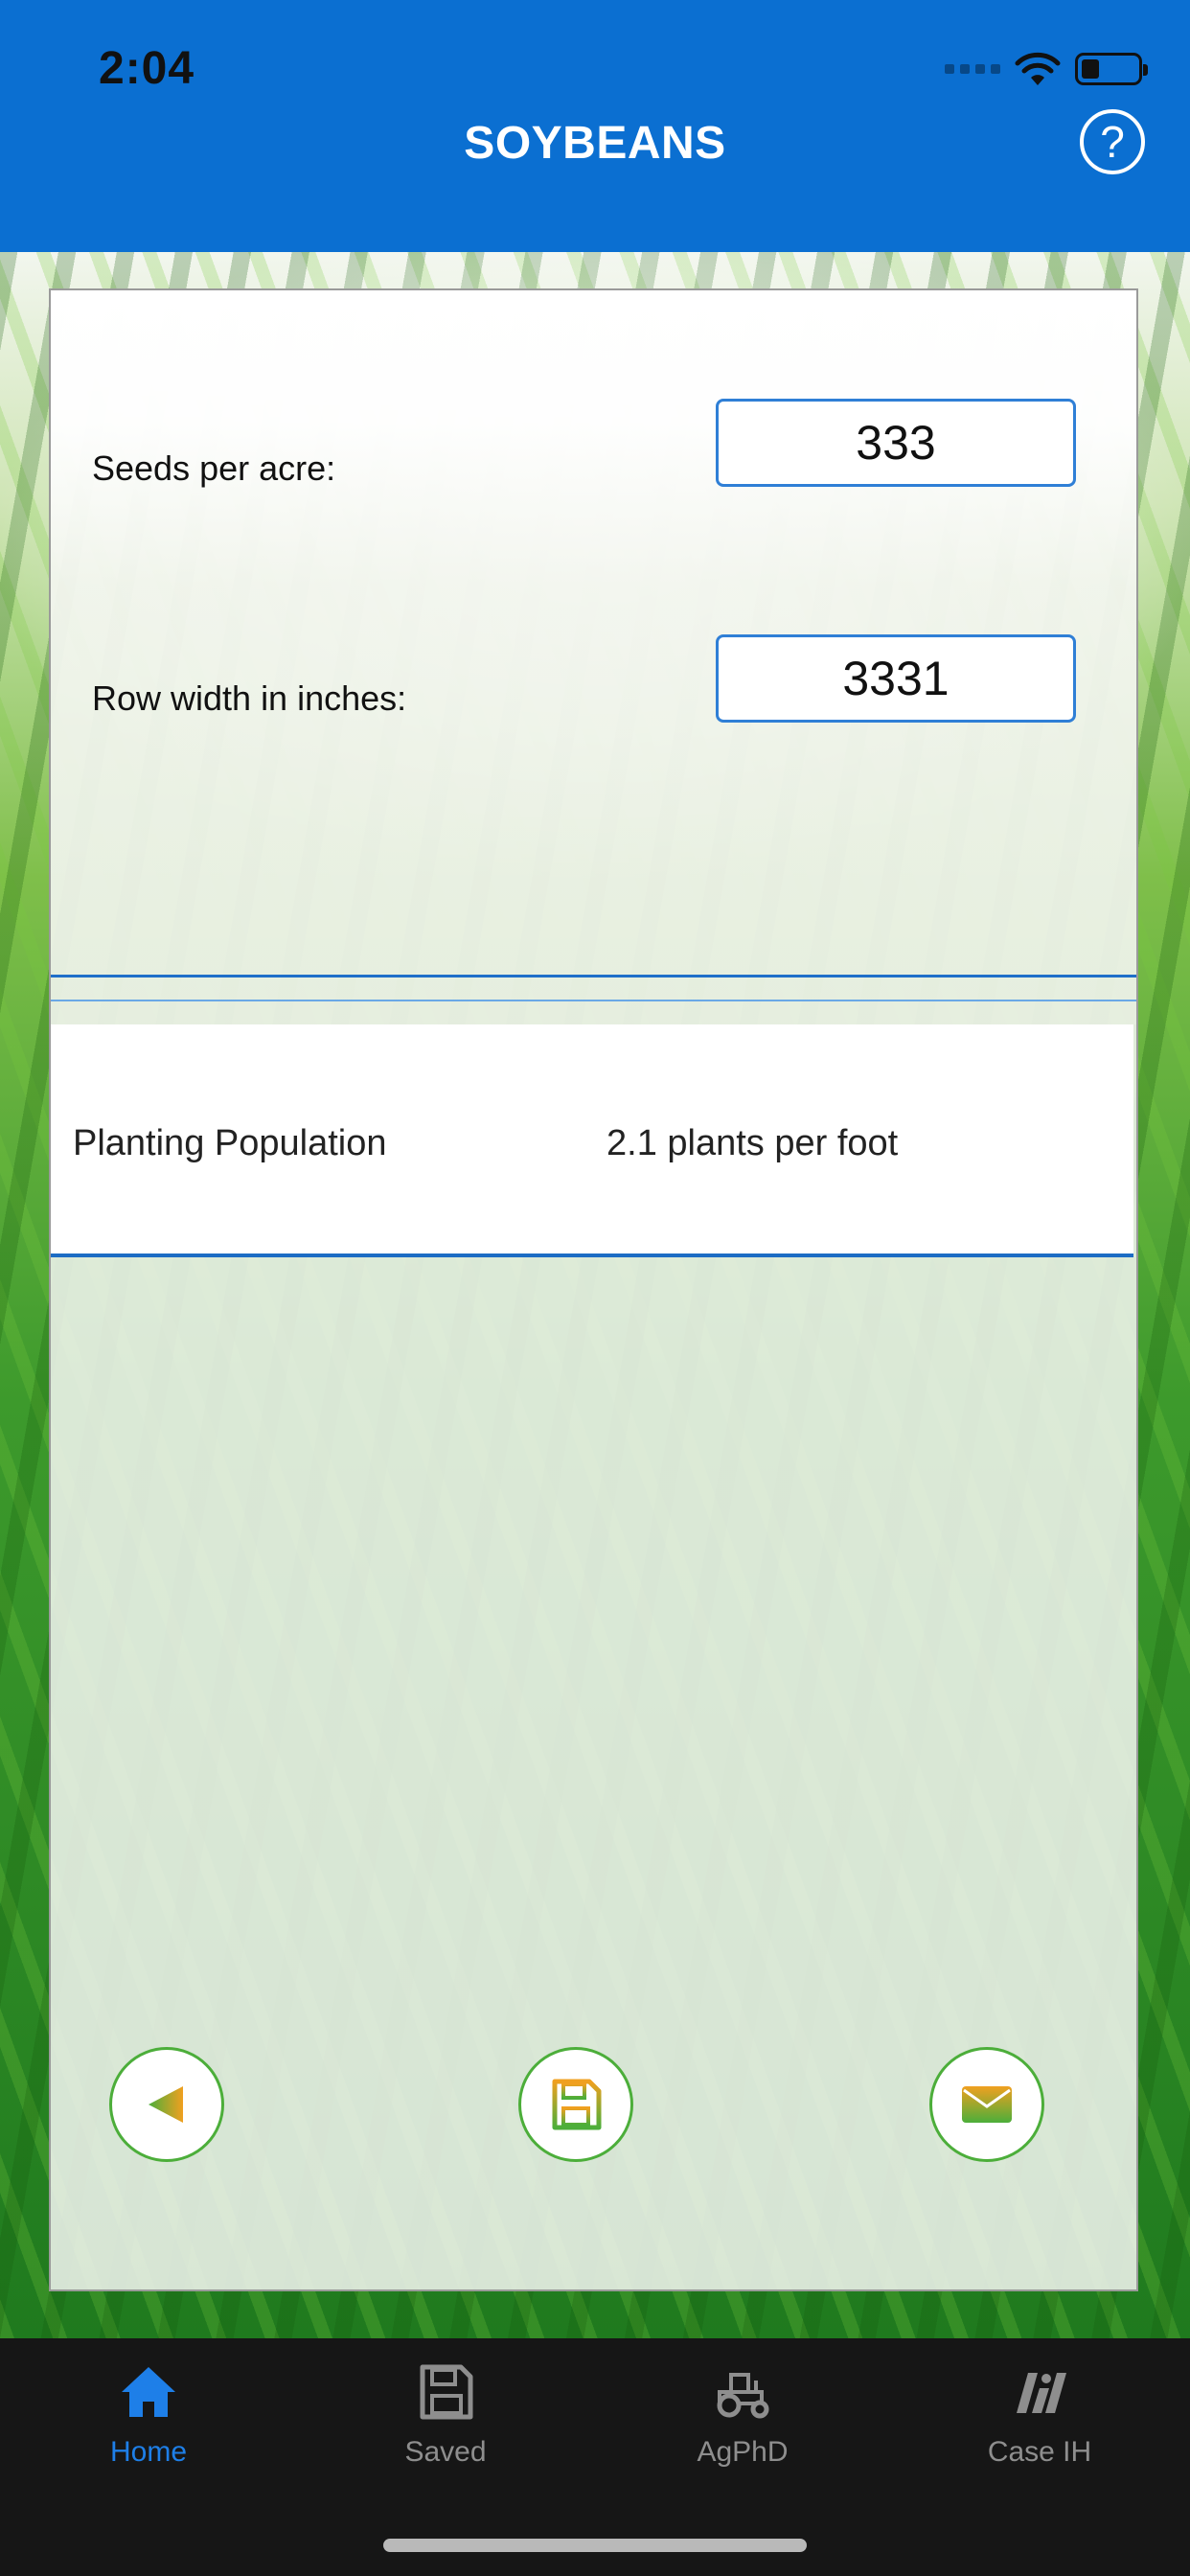 This screenshot has width=1190, height=2576. Describe the element at coordinates (250, 698) in the screenshot. I see `row-width-label: Row width in inches:` at that location.